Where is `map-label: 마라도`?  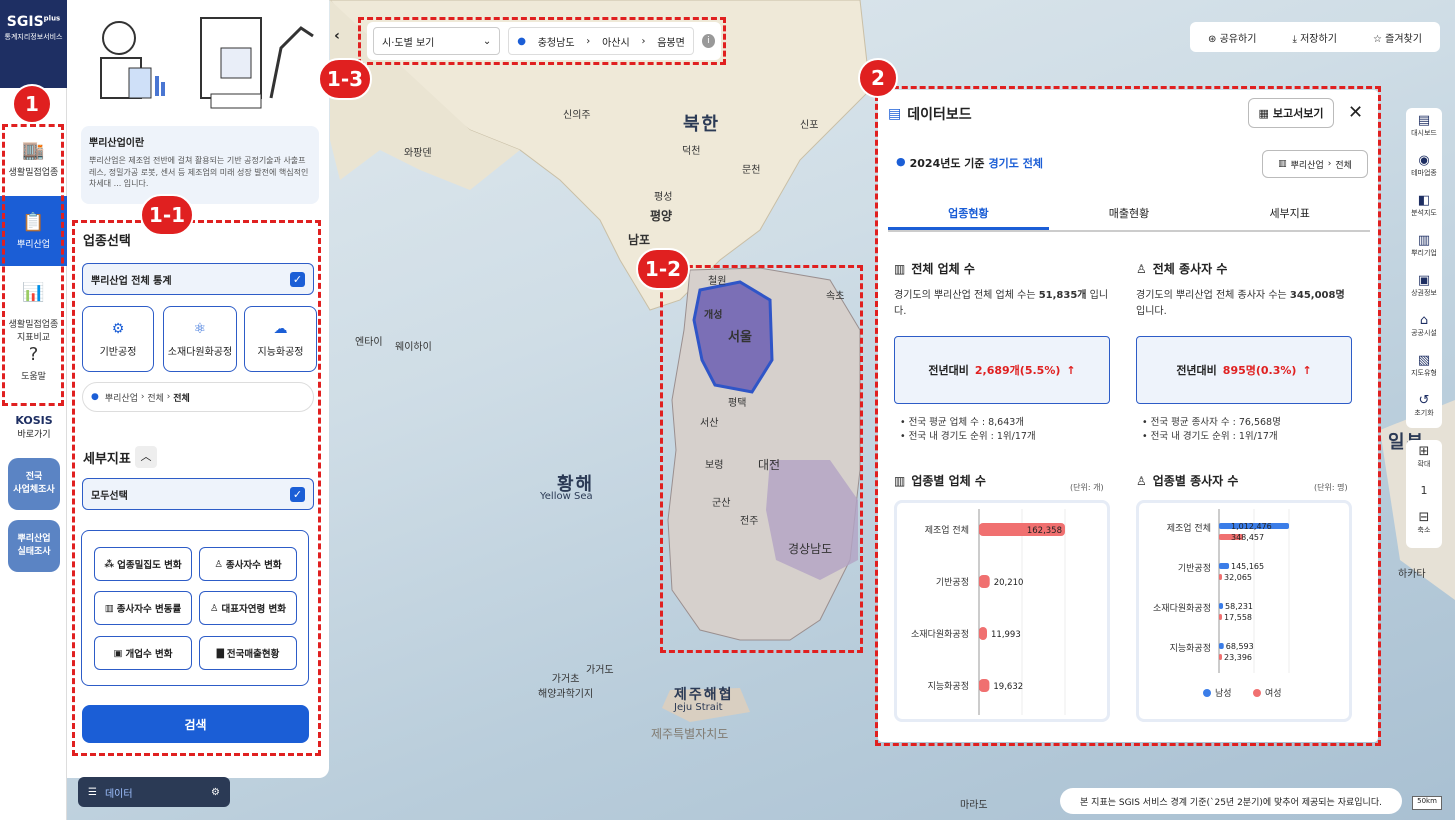
map-label: 마라도 is located at coordinates (974, 805).